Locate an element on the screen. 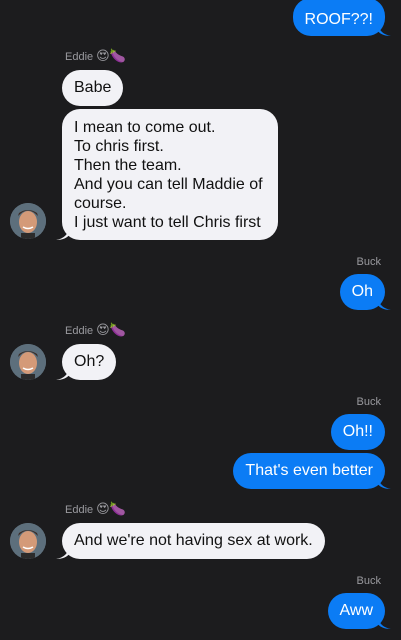 The height and width of the screenshot is (640, 401). message-line: And you can tell Maddie of is located at coordinates (168, 184).